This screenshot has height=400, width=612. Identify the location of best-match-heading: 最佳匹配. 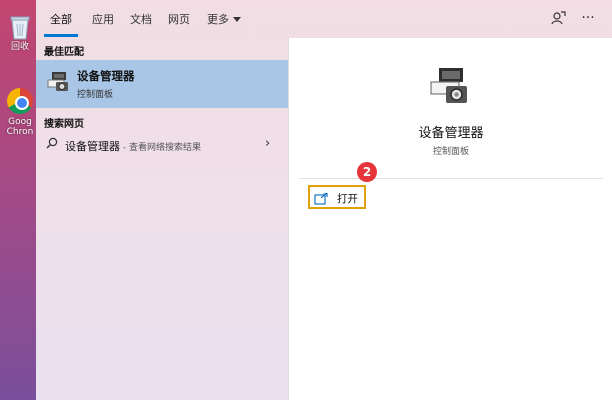
(64, 52).